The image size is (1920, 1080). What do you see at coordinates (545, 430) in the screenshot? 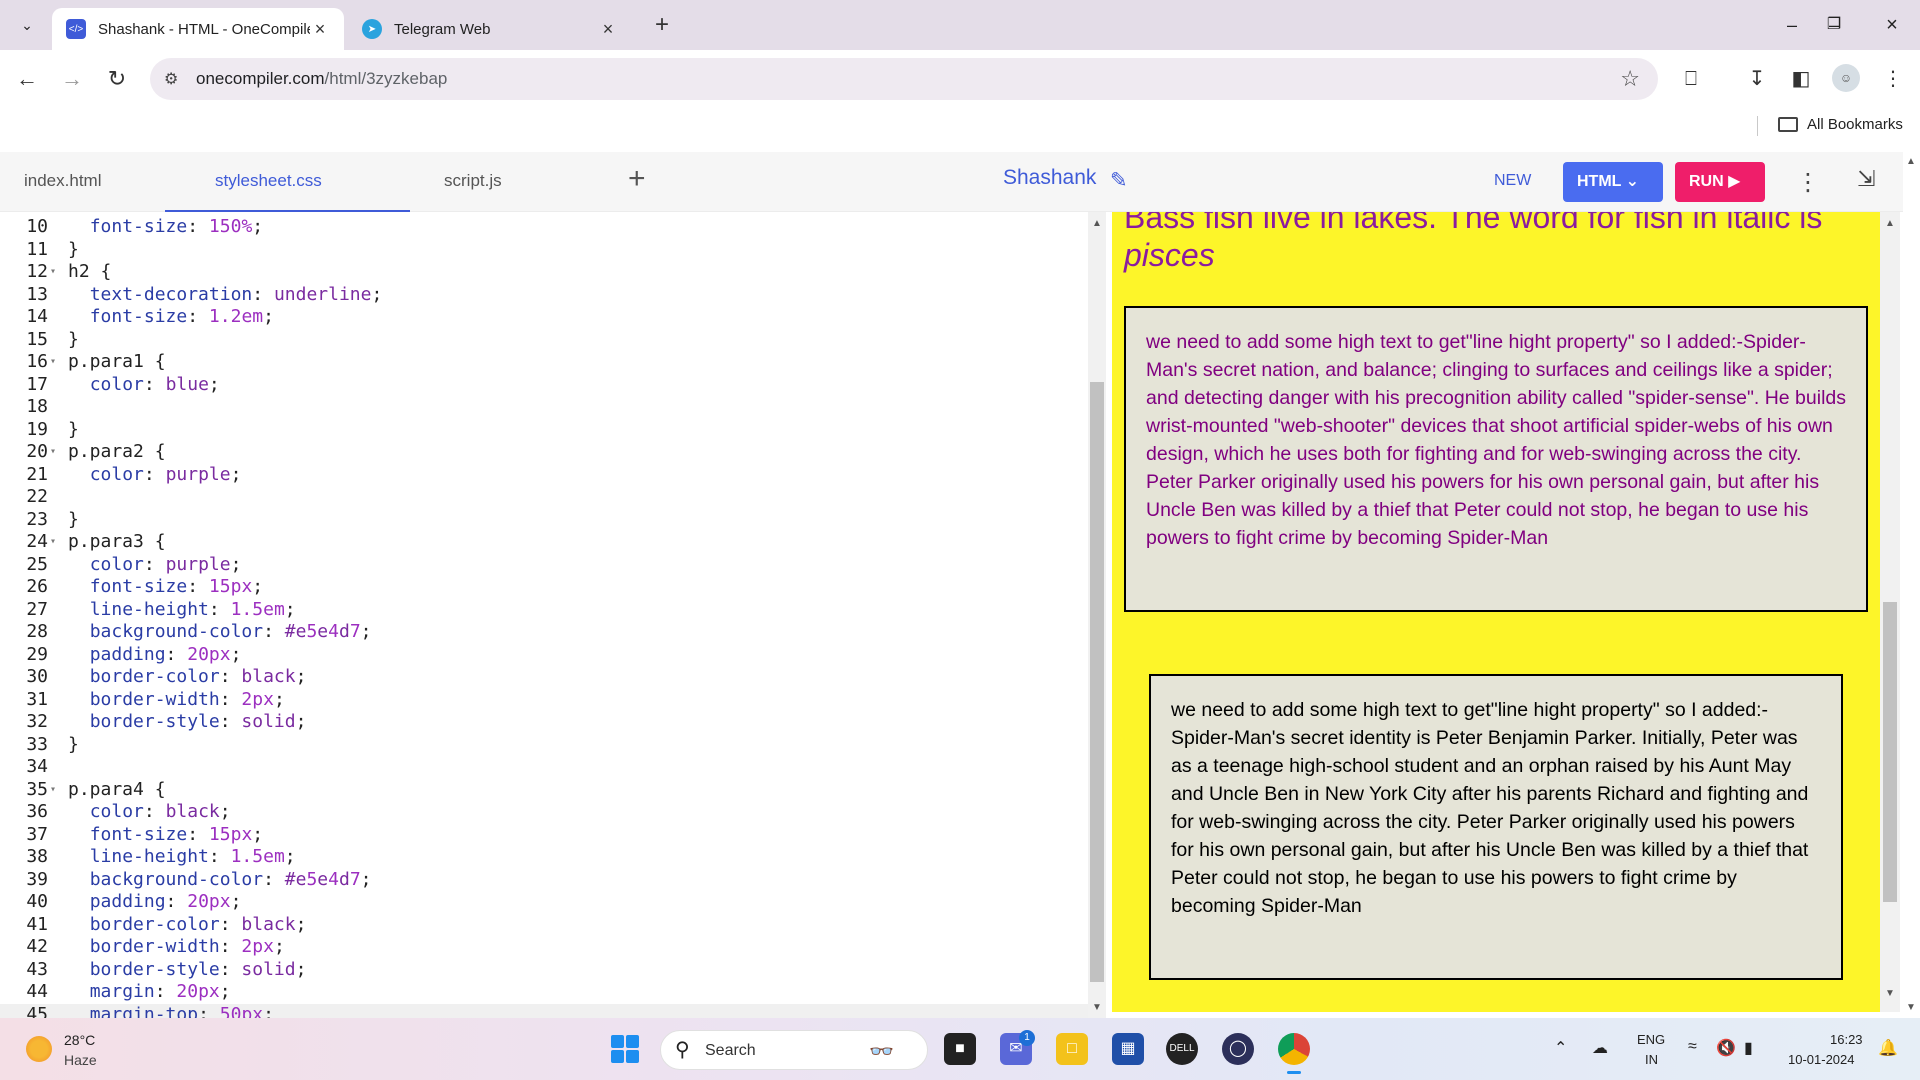
I see `code-line: 19}` at bounding box center [545, 430].